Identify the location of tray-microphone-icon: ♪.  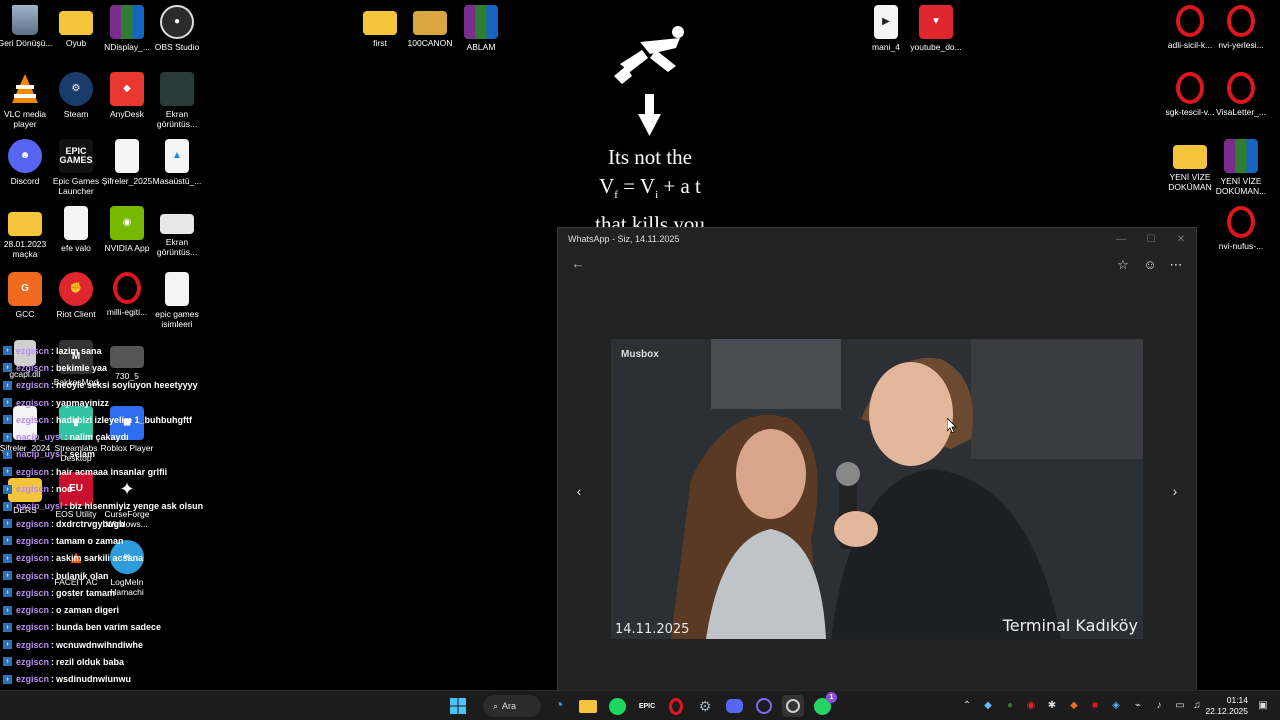
(1159, 706).